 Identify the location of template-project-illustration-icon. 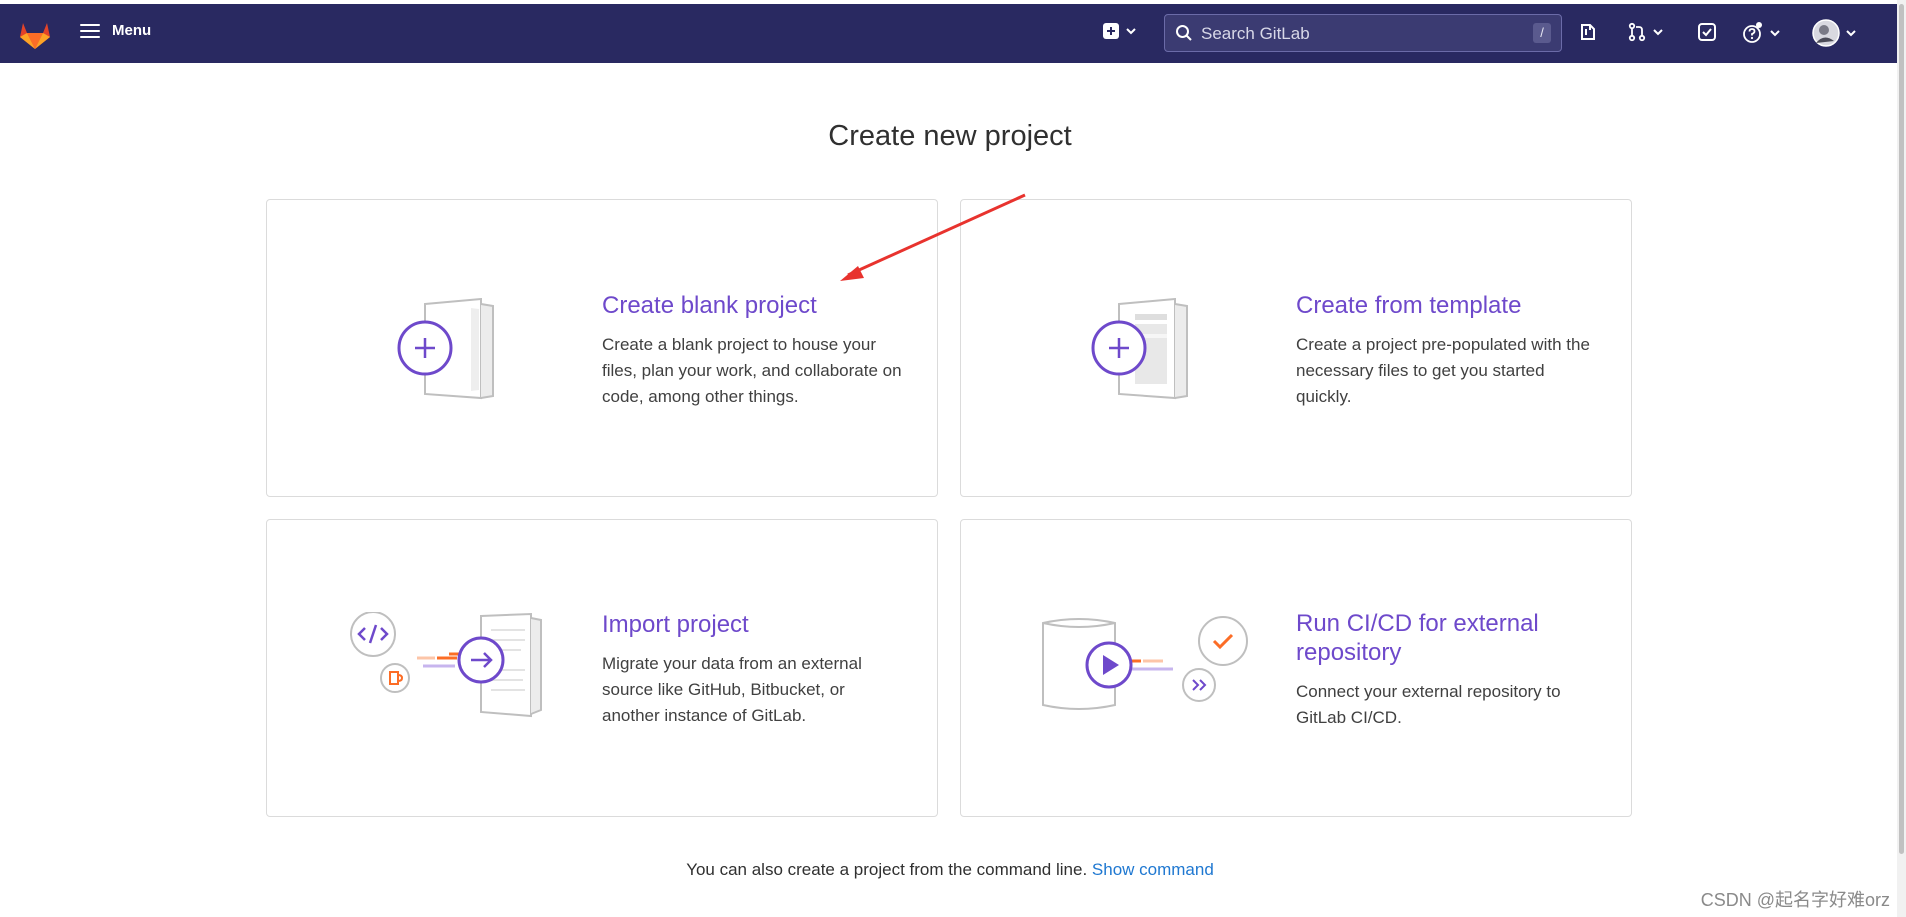
(1139, 349).